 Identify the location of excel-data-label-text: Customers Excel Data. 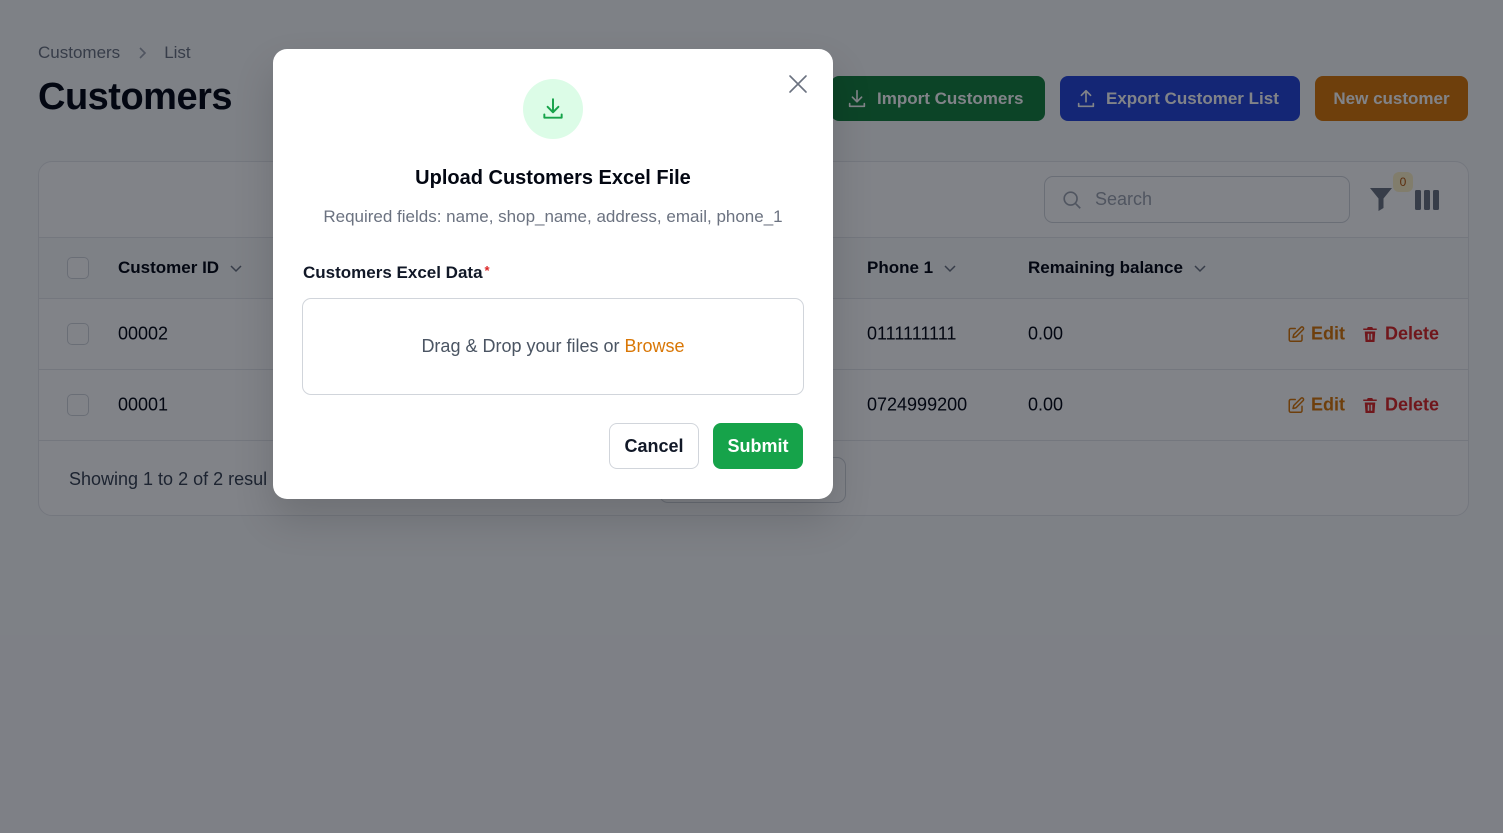
(393, 272).